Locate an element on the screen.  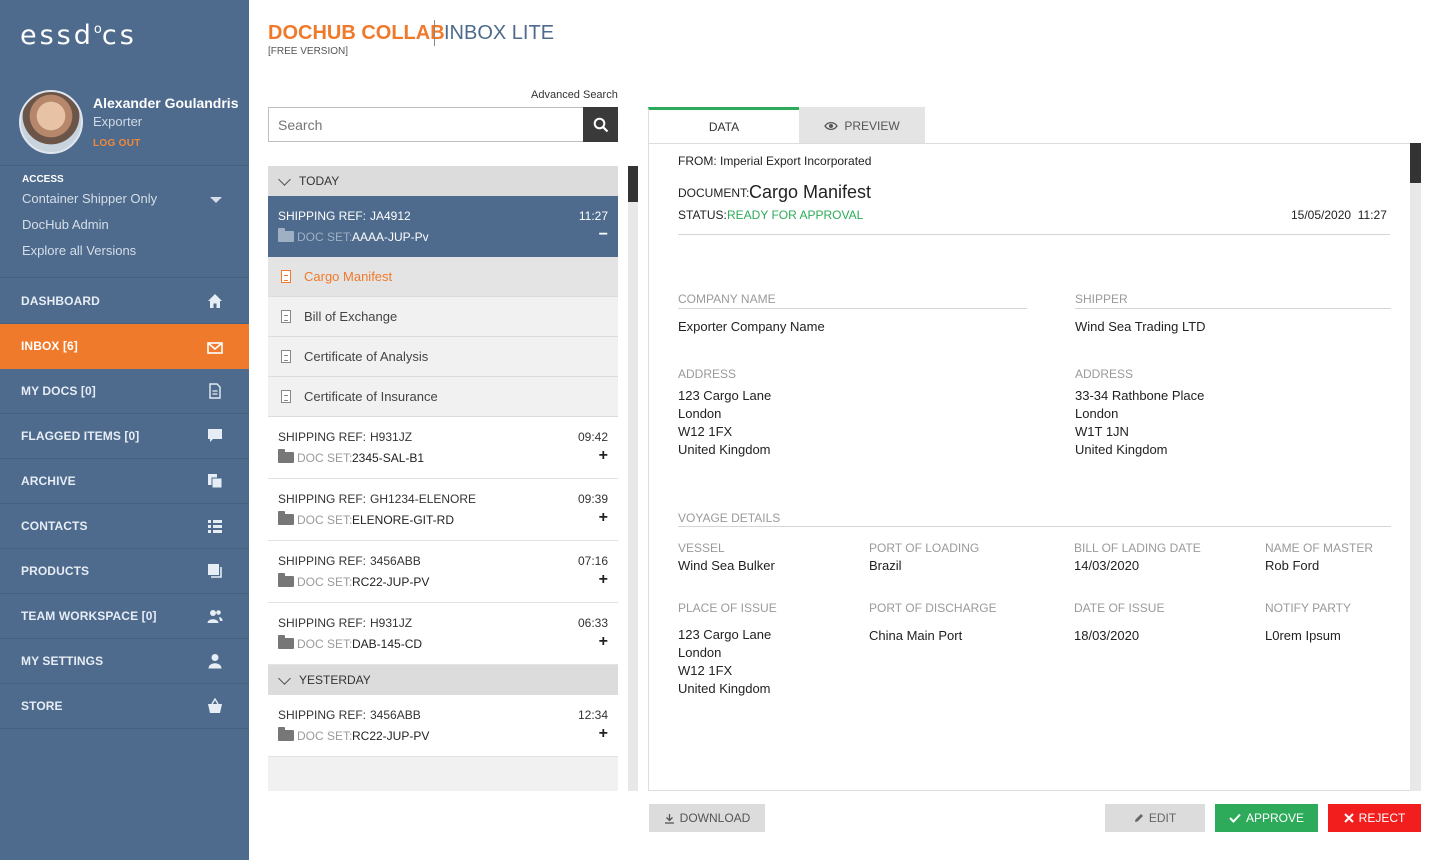
edit-button: EDIT is located at coordinates (1155, 818).